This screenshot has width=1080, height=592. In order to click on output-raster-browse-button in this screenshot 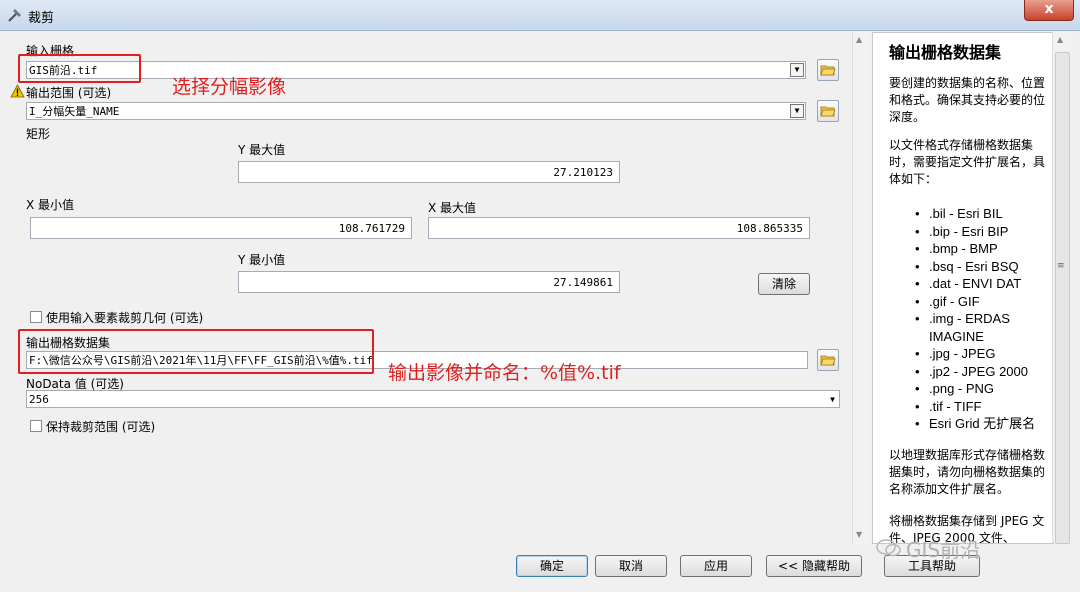, I will do `click(828, 360)`.